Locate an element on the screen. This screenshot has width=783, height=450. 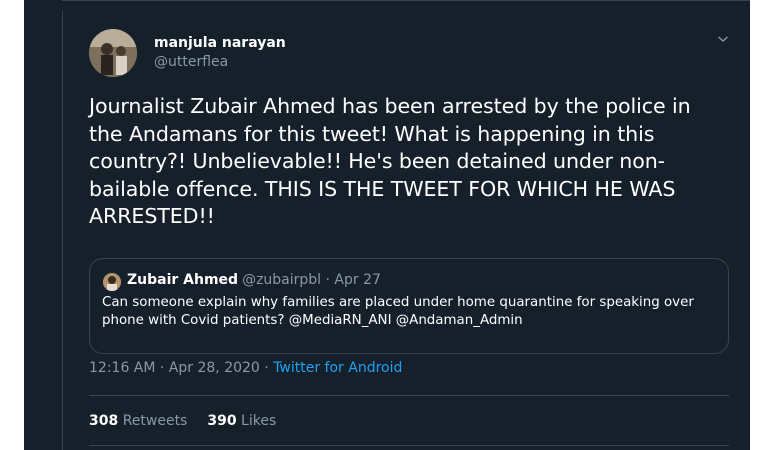
likes-stat: 390 Likes is located at coordinates (241, 421).